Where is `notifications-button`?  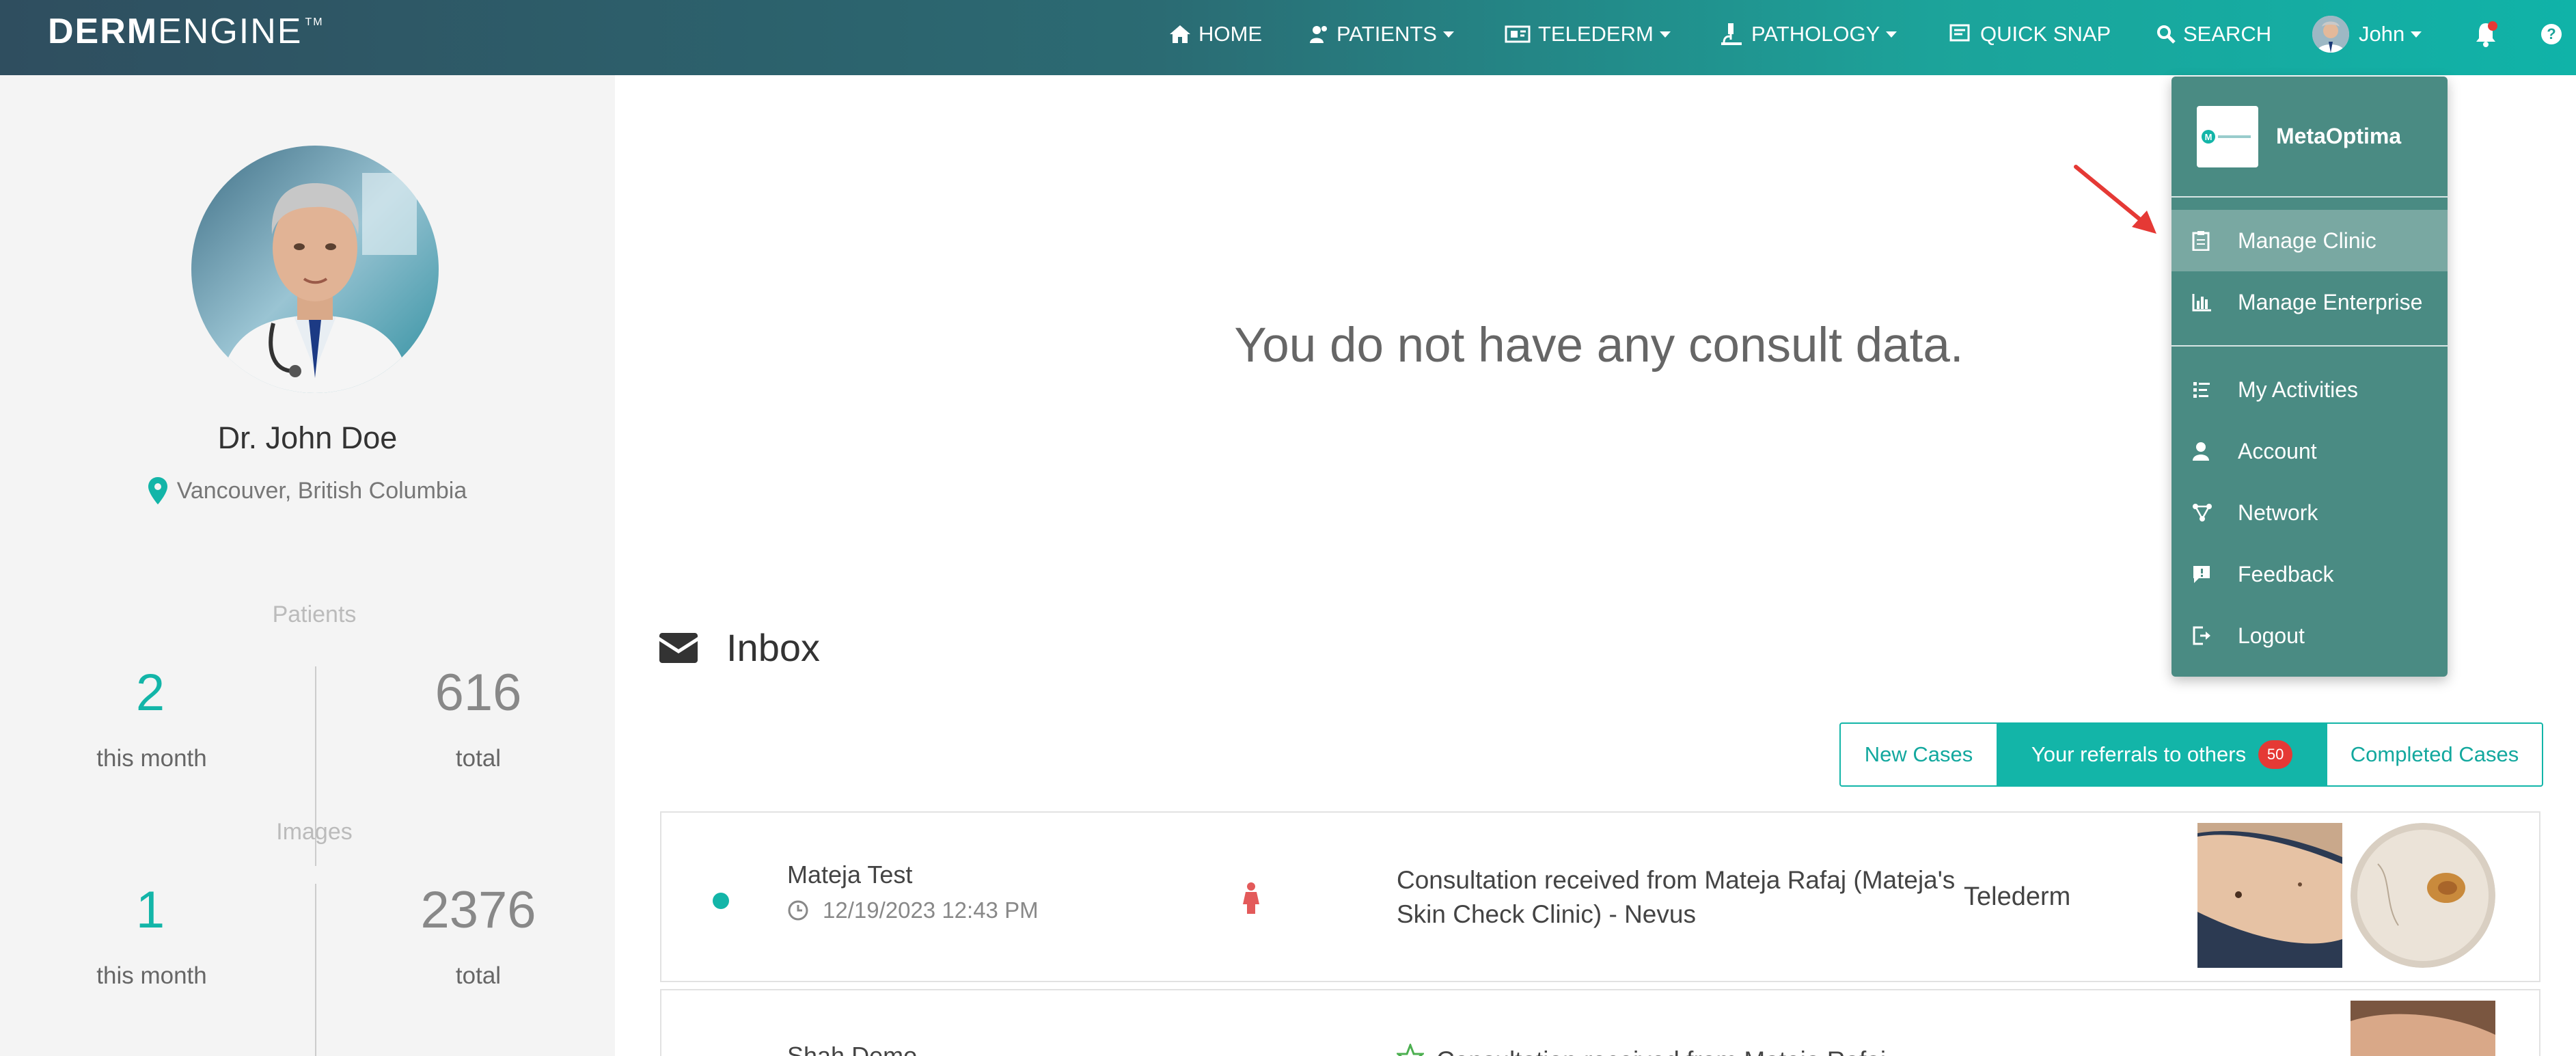 notifications-button is located at coordinates (2489, 34).